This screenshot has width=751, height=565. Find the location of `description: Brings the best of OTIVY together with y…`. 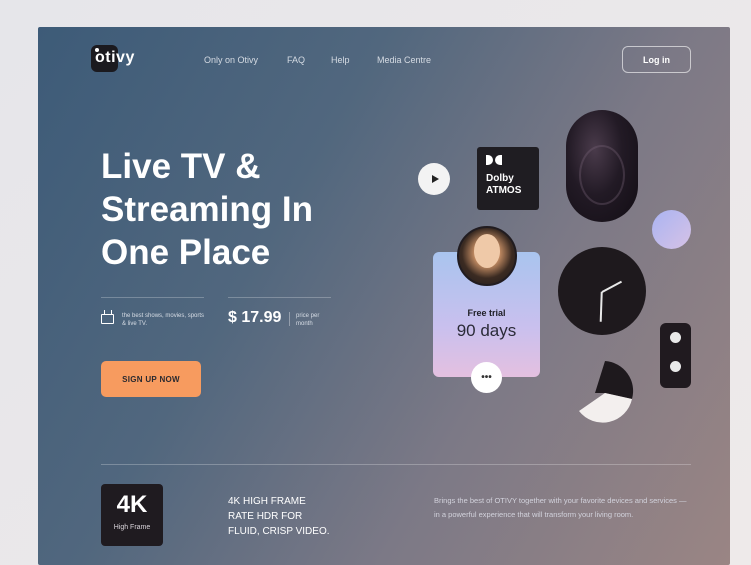

description: Brings the best of OTIVY together with y… is located at coordinates (560, 507).